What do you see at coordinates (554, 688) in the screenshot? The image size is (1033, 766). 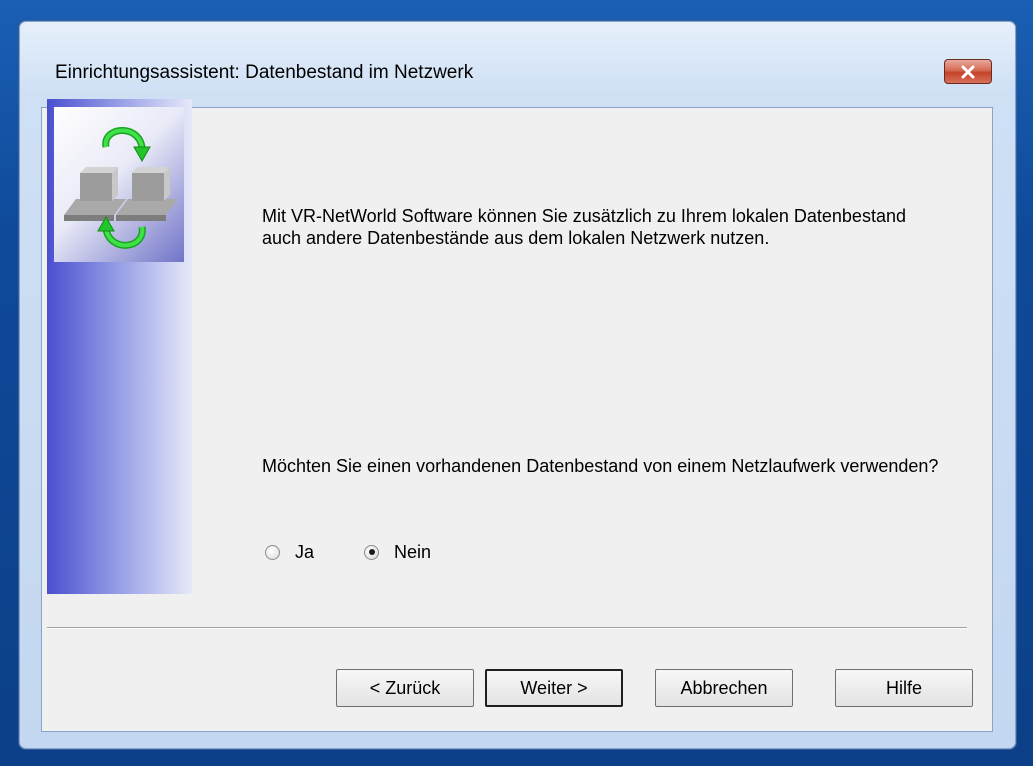 I see `next-button: Weiter >` at bounding box center [554, 688].